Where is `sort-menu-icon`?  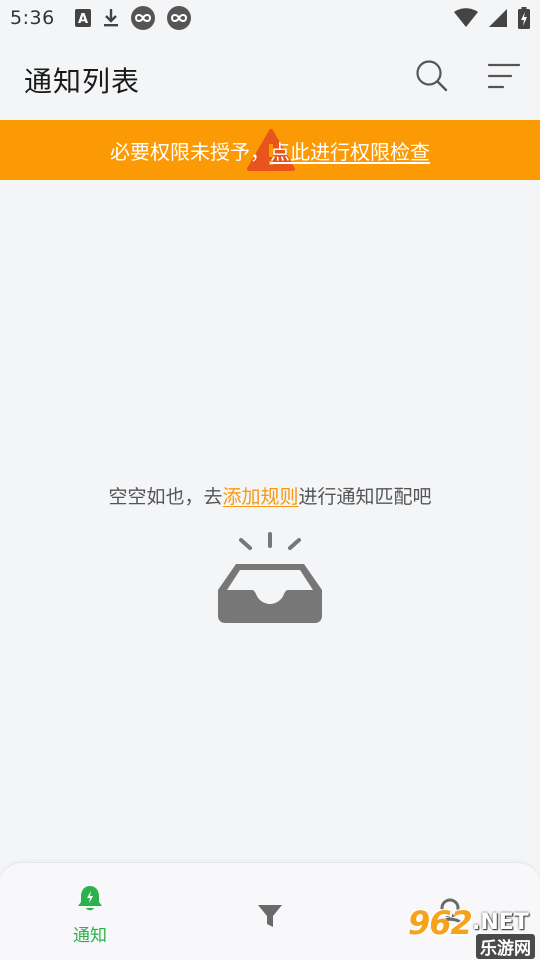 sort-menu-icon is located at coordinates (504, 78).